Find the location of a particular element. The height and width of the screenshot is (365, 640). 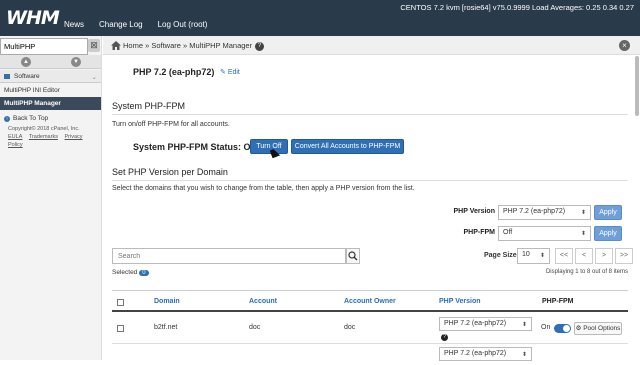

cell-account: doc is located at coordinates (255, 327).